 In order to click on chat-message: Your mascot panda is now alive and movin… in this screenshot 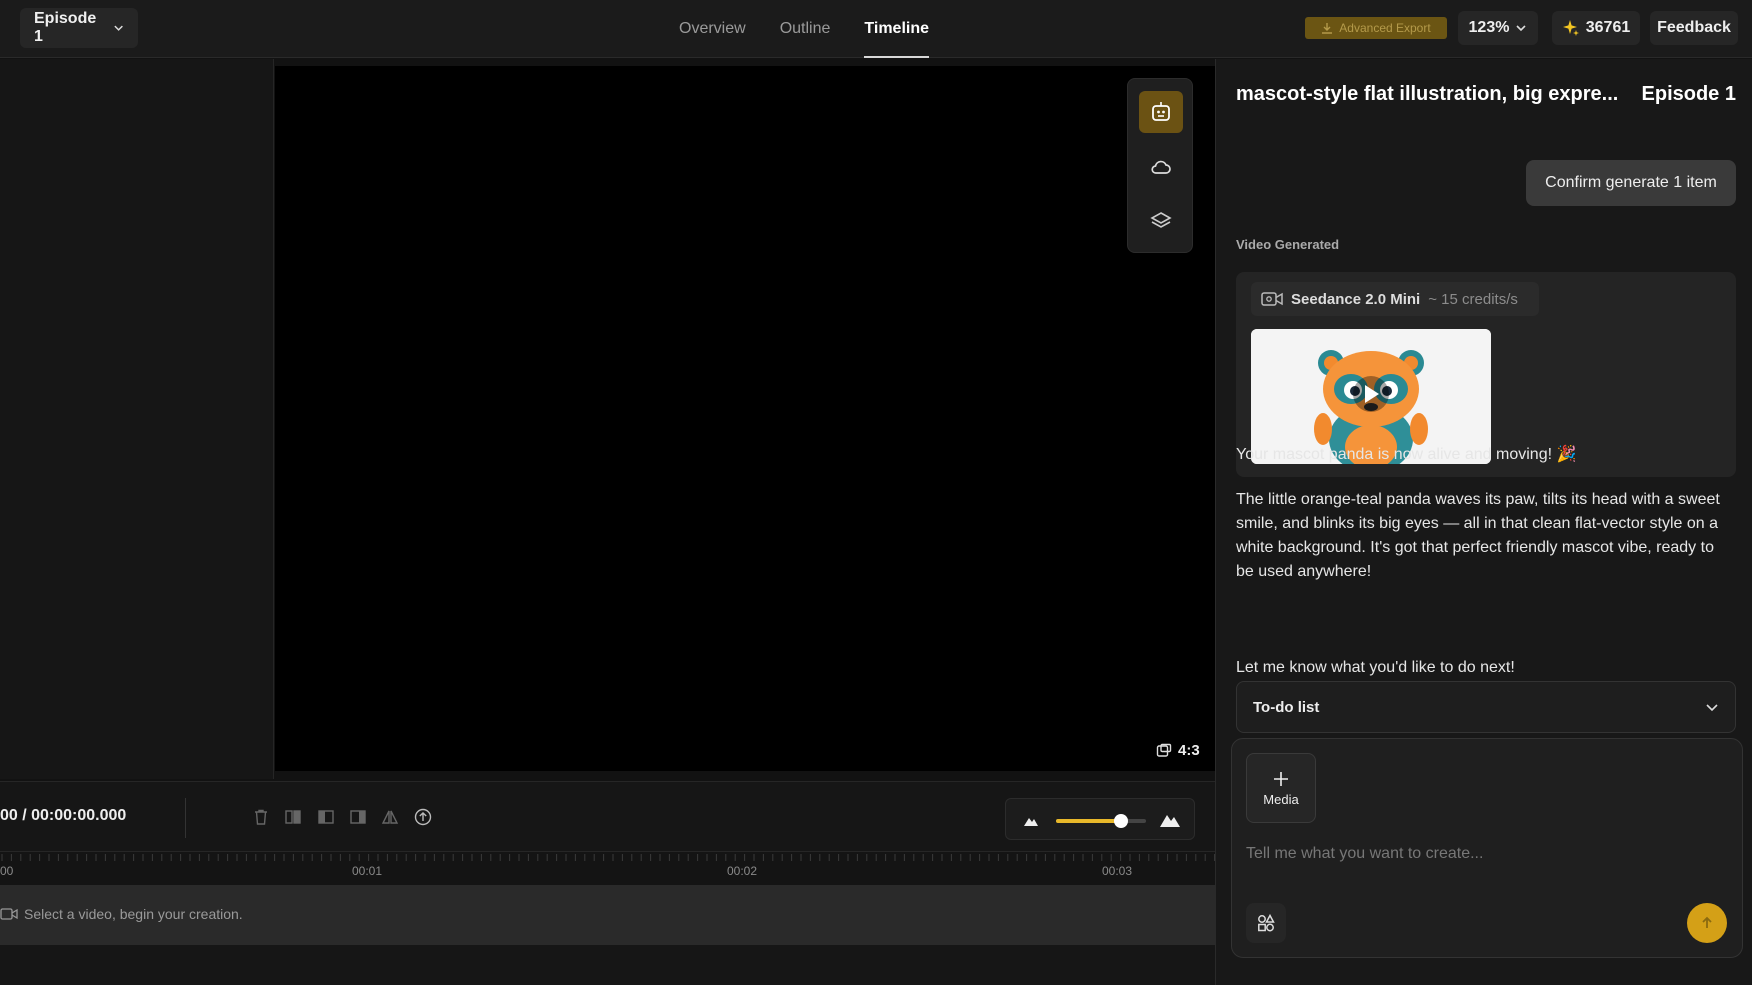, I will do `click(1406, 454)`.